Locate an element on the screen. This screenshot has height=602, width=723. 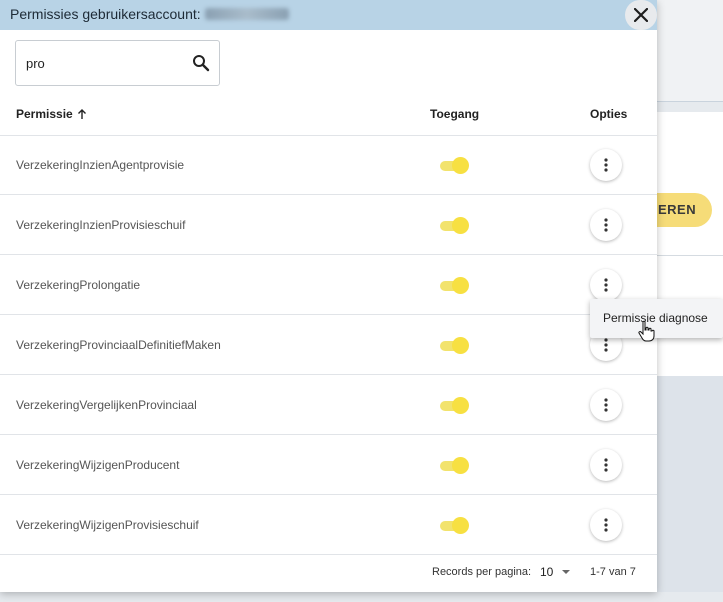
dialog-header: Permissies gebruikersaccount: is located at coordinates (328, 15).